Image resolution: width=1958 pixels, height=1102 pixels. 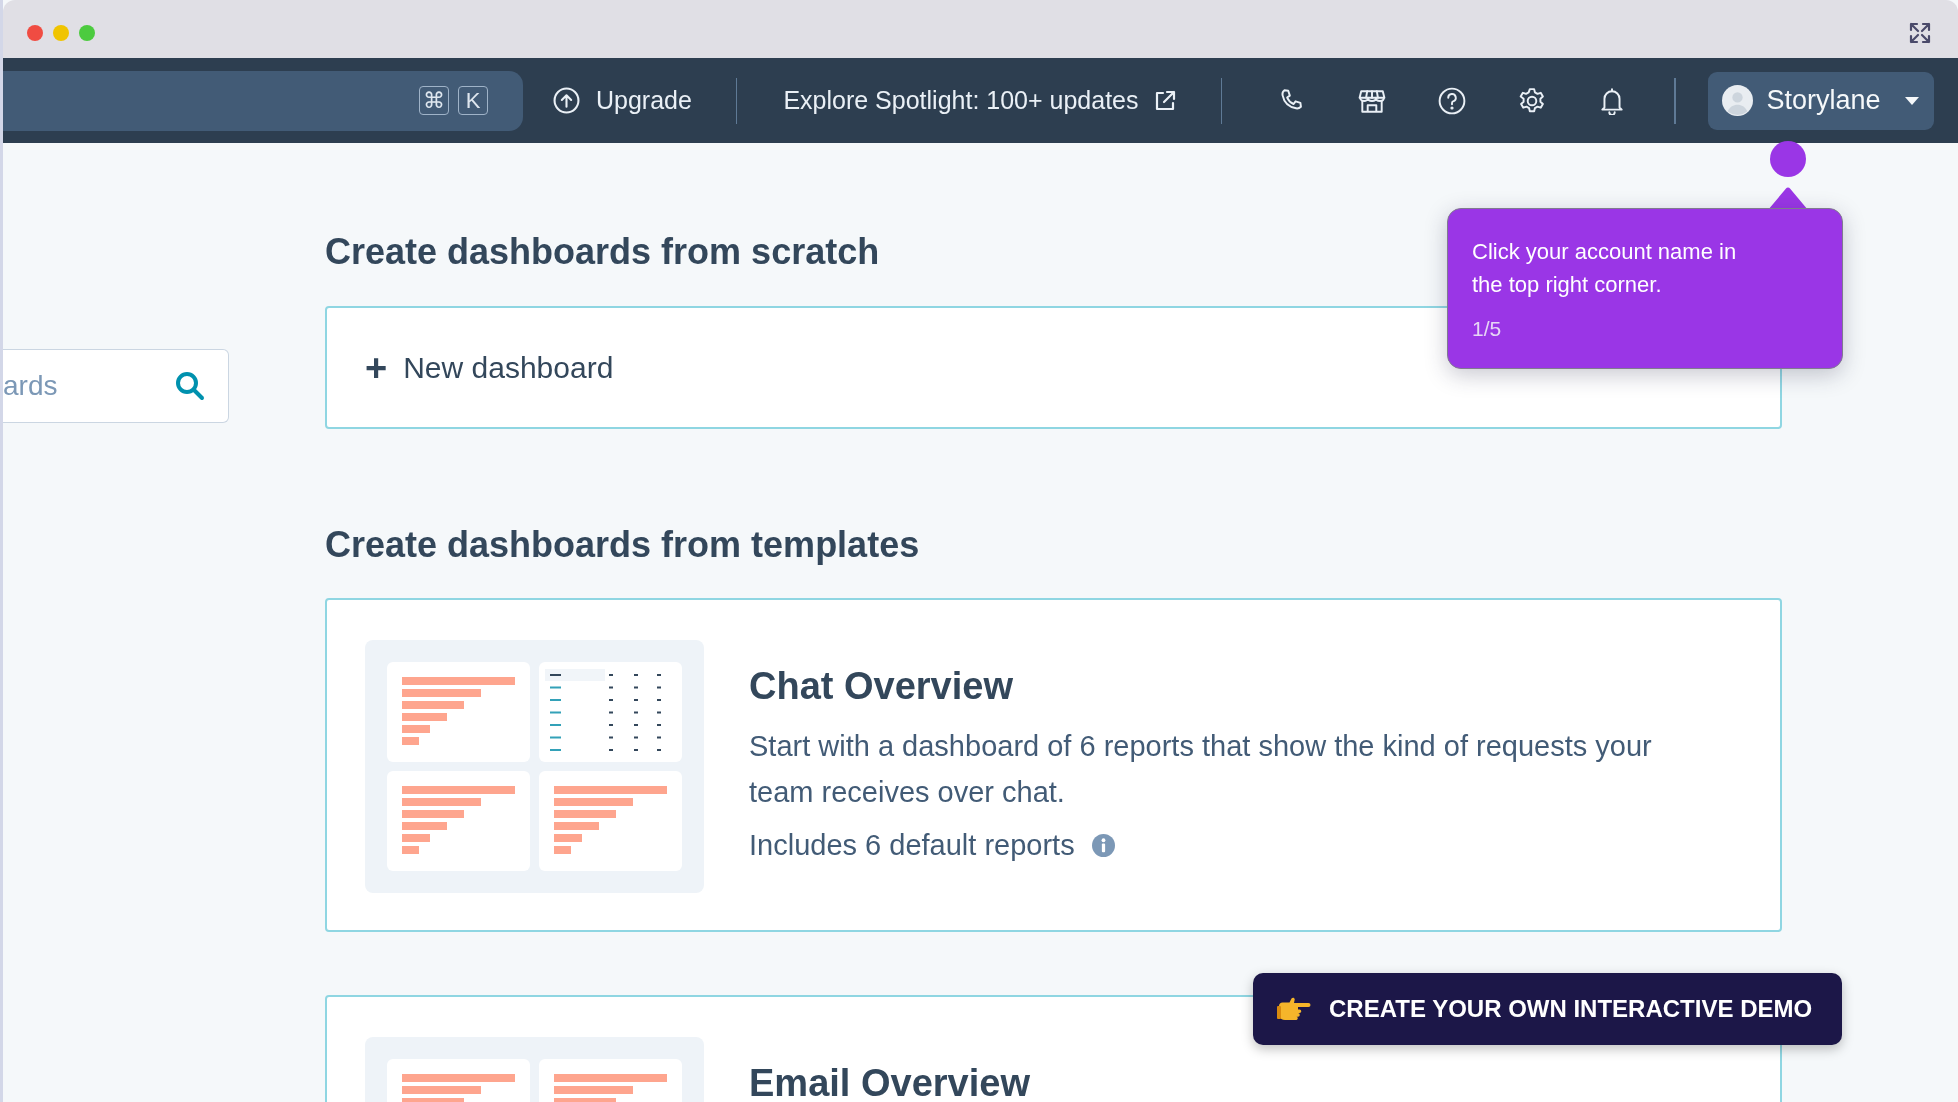 What do you see at coordinates (889, 1081) in the screenshot?
I see `template-title: Email Overview` at bounding box center [889, 1081].